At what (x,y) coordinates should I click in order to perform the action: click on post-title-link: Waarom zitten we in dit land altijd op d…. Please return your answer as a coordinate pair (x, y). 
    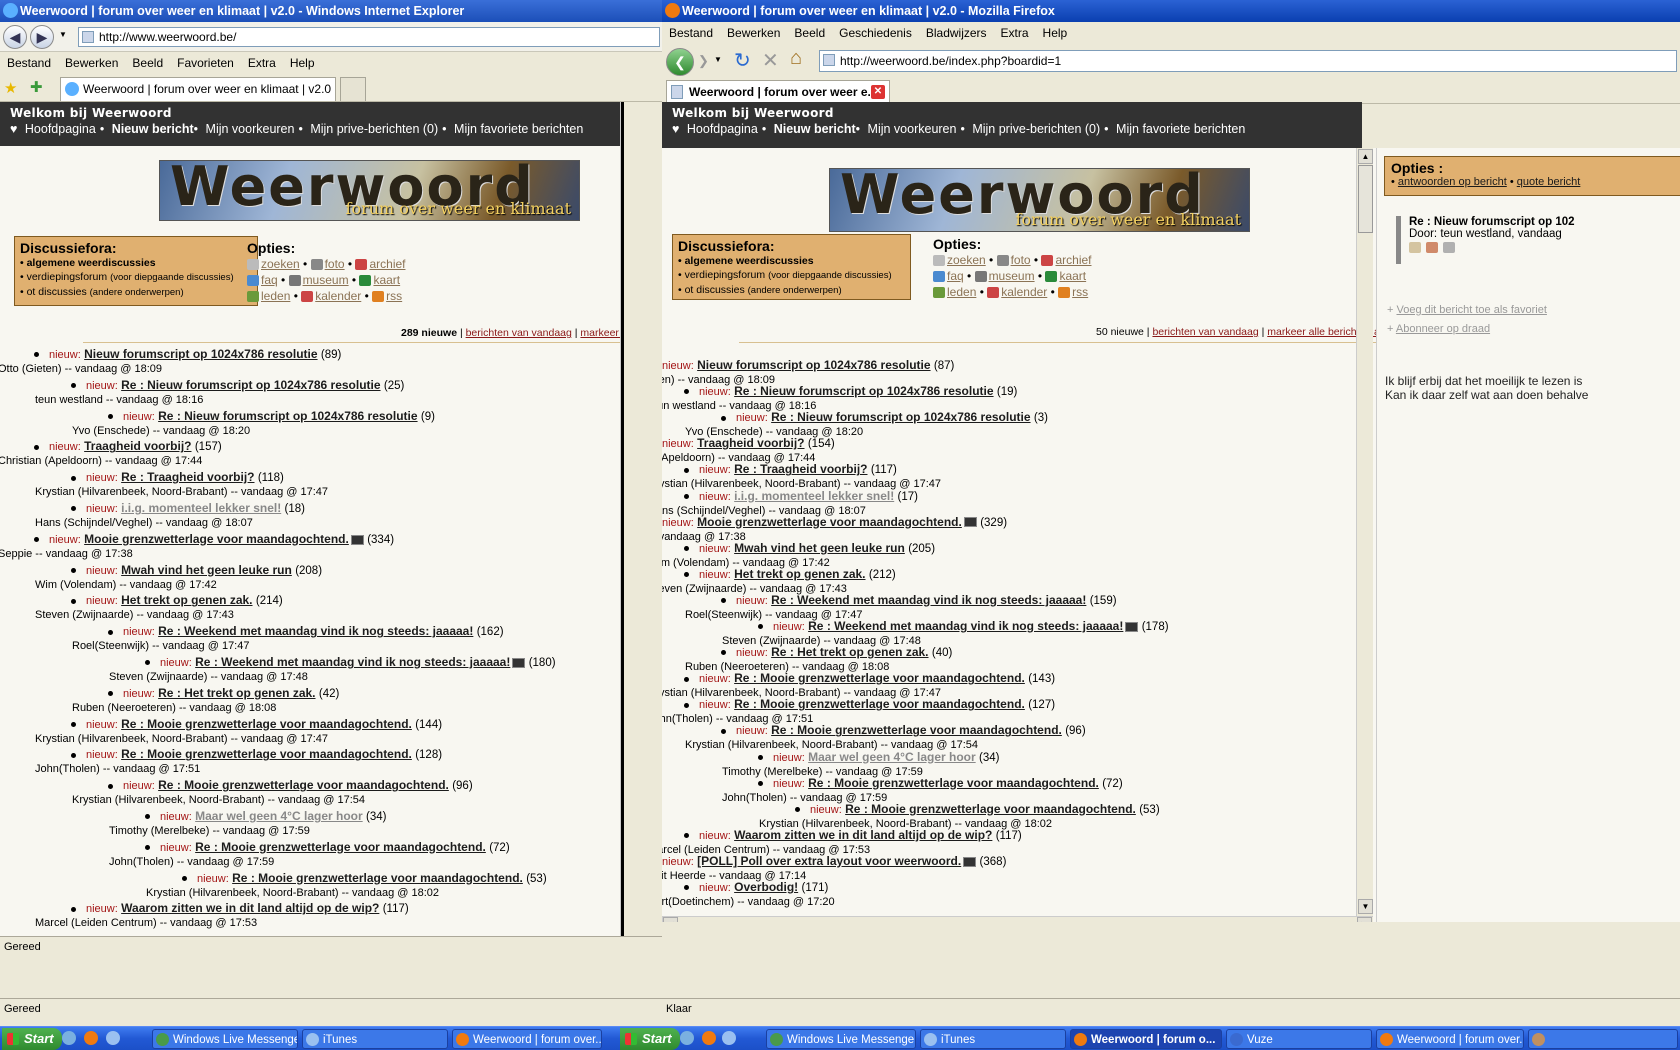
    Looking at the image, I should click on (863, 835).